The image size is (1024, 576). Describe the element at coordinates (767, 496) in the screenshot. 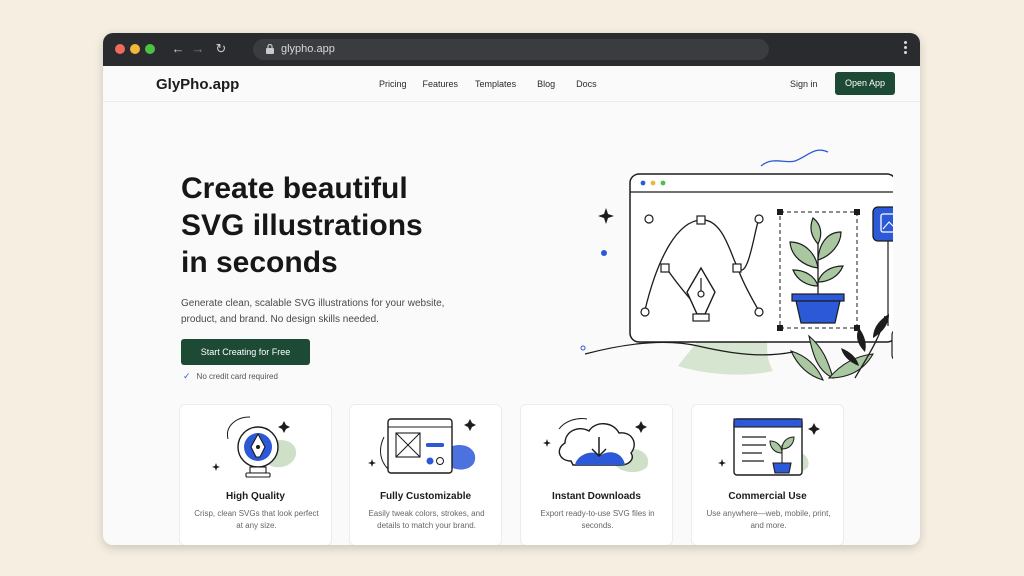

I see `feature-title: Commercial Use` at that location.